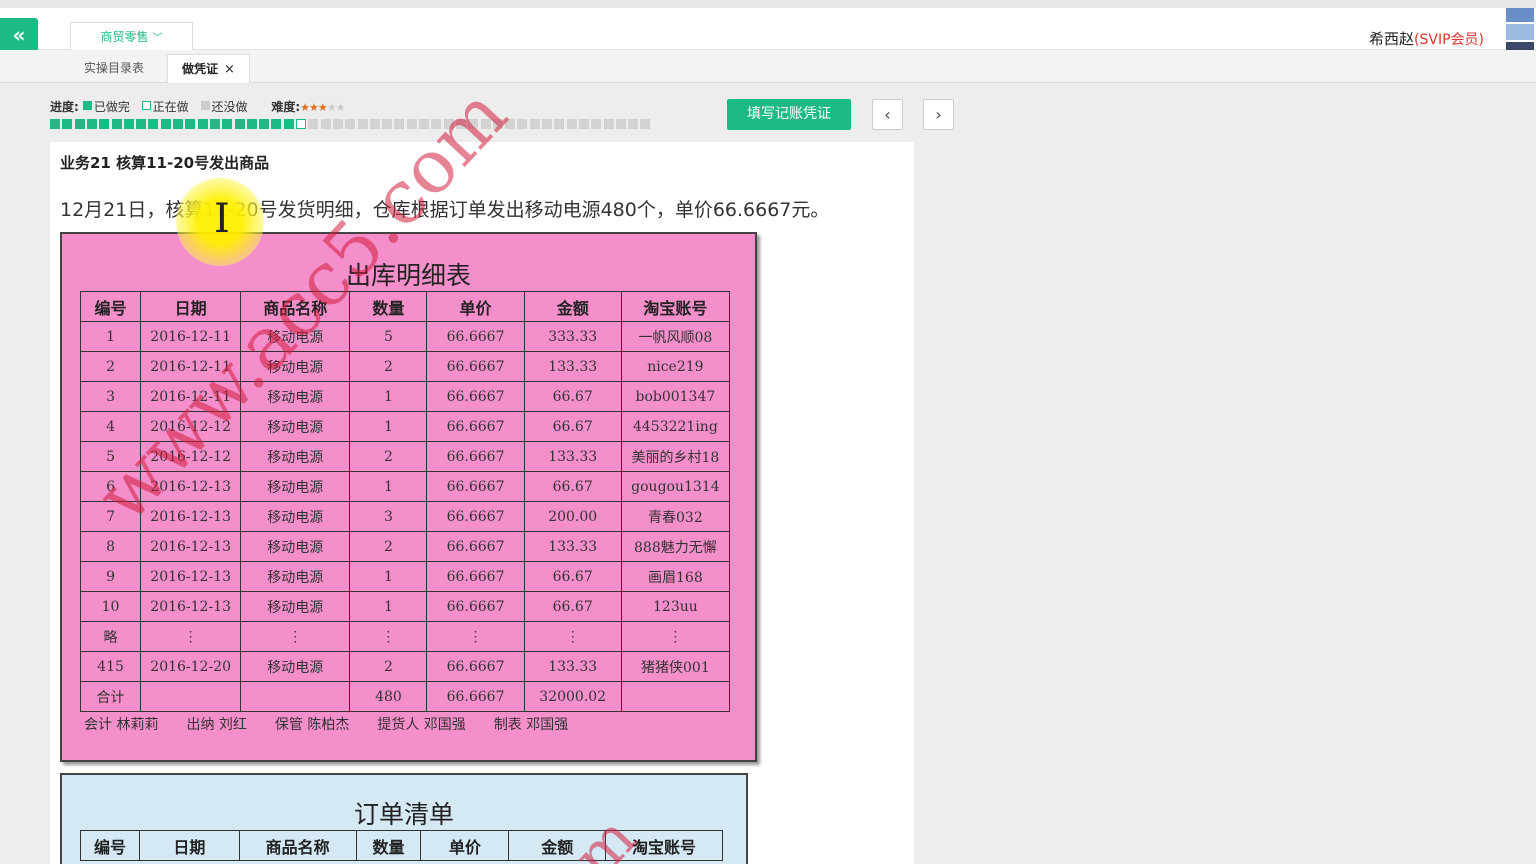  What do you see at coordinates (208, 68) in the screenshot?
I see `tab-make-voucher: 做凭证 ×` at bounding box center [208, 68].